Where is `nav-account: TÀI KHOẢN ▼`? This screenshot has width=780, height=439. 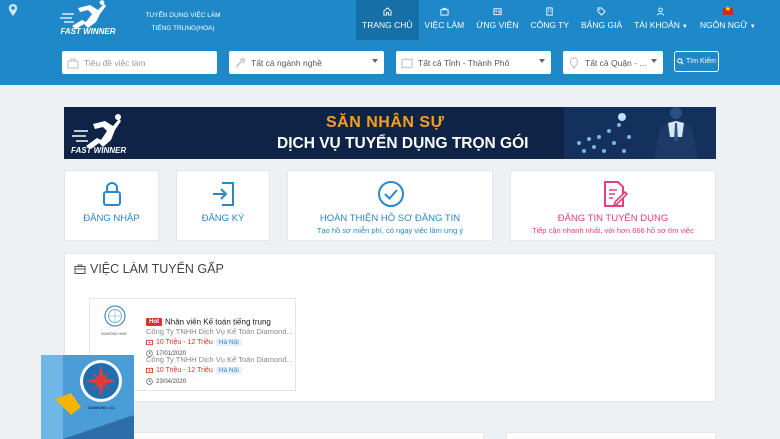 nav-account: TÀI KHOẢN ▼ is located at coordinates (661, 20).